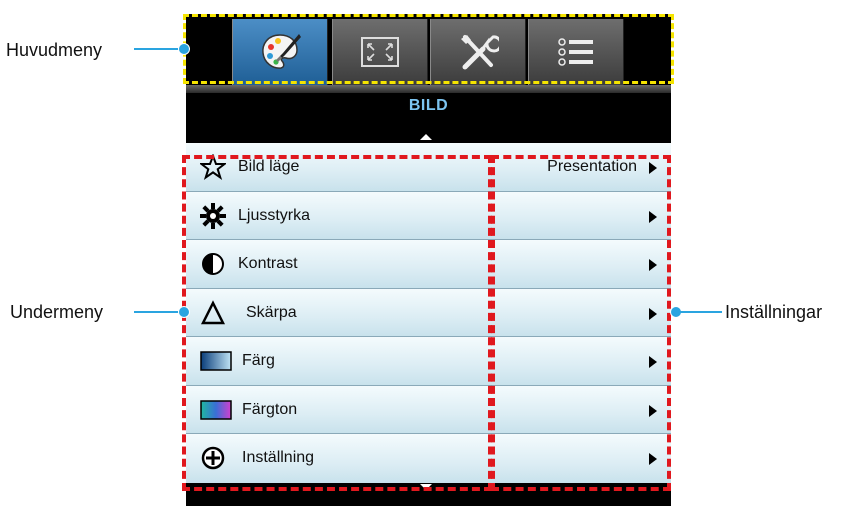 The height and width of the screenshot is (506, 847). What do you see at coordinates (57, 312) in the screenshot?
I see `callout-sub-menu: Undermeny` at bounding box center [57, 312].